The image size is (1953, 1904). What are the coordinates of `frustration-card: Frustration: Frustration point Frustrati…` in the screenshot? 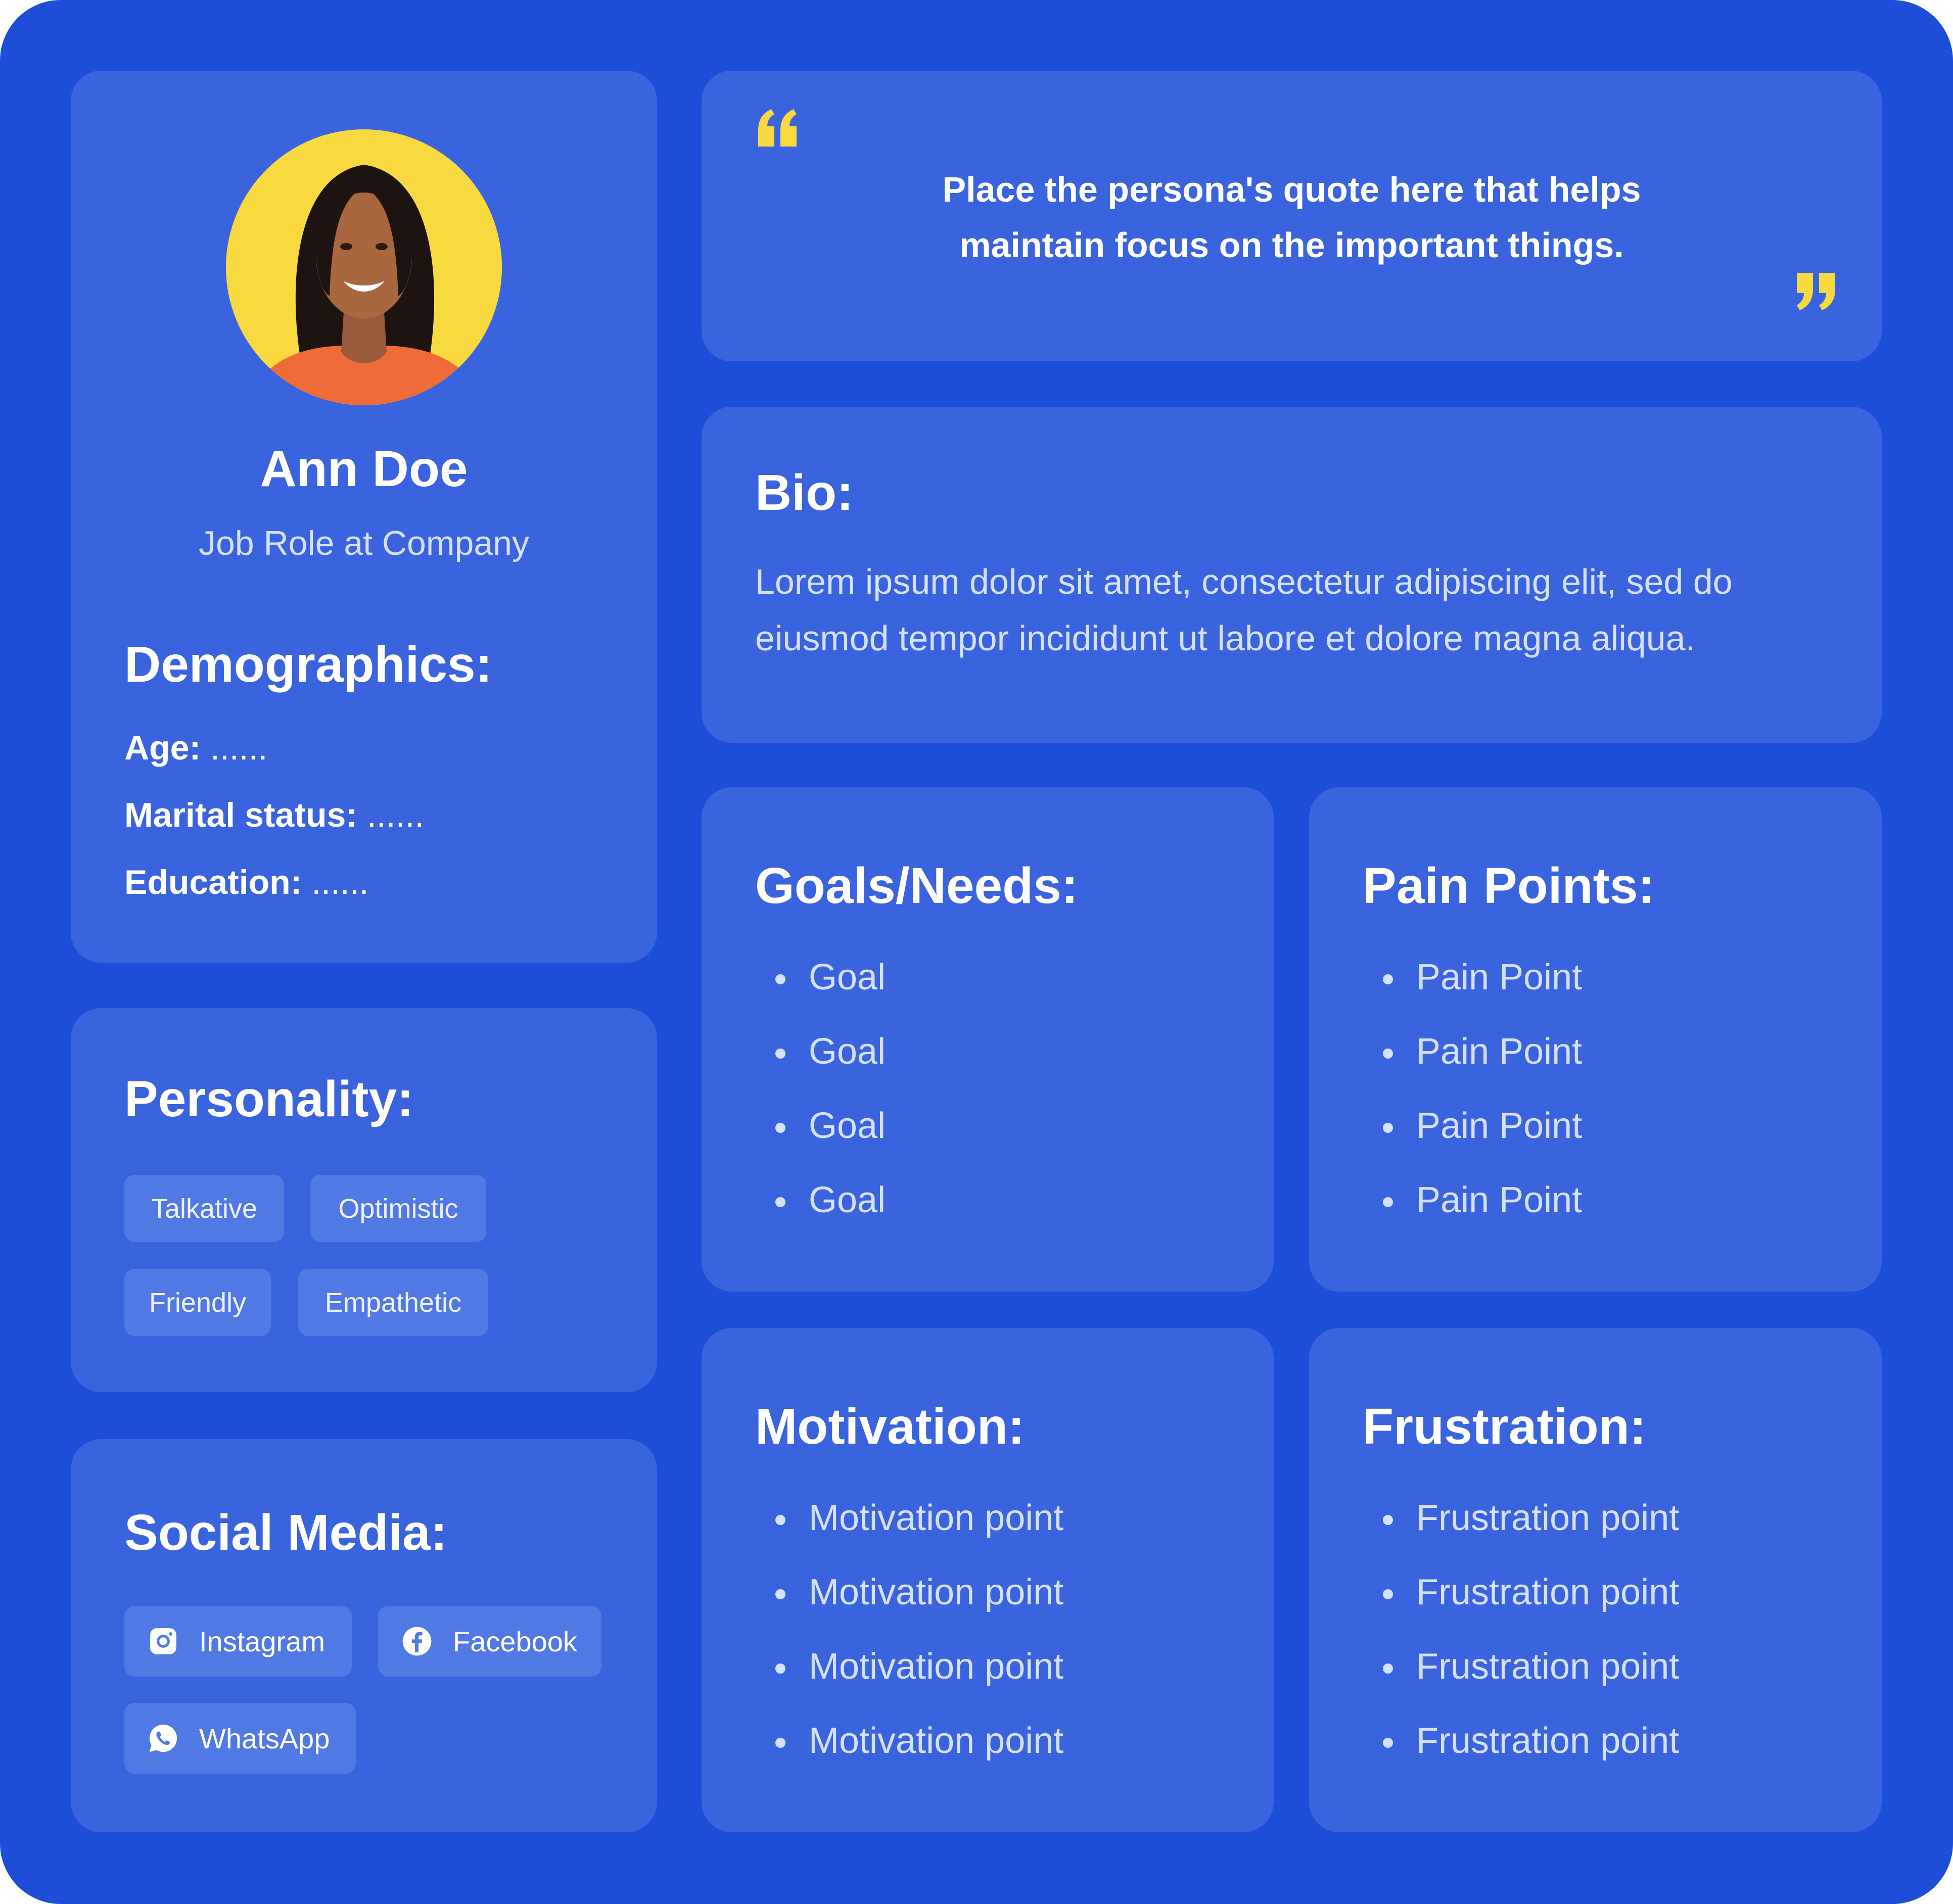 It's located at (1595, 1580).